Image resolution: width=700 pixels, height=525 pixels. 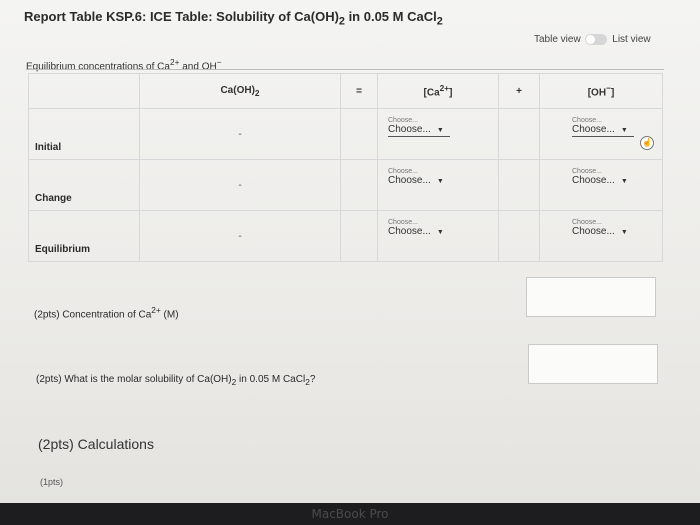 I want to click on switch-knob, so click(x=591, y=39).